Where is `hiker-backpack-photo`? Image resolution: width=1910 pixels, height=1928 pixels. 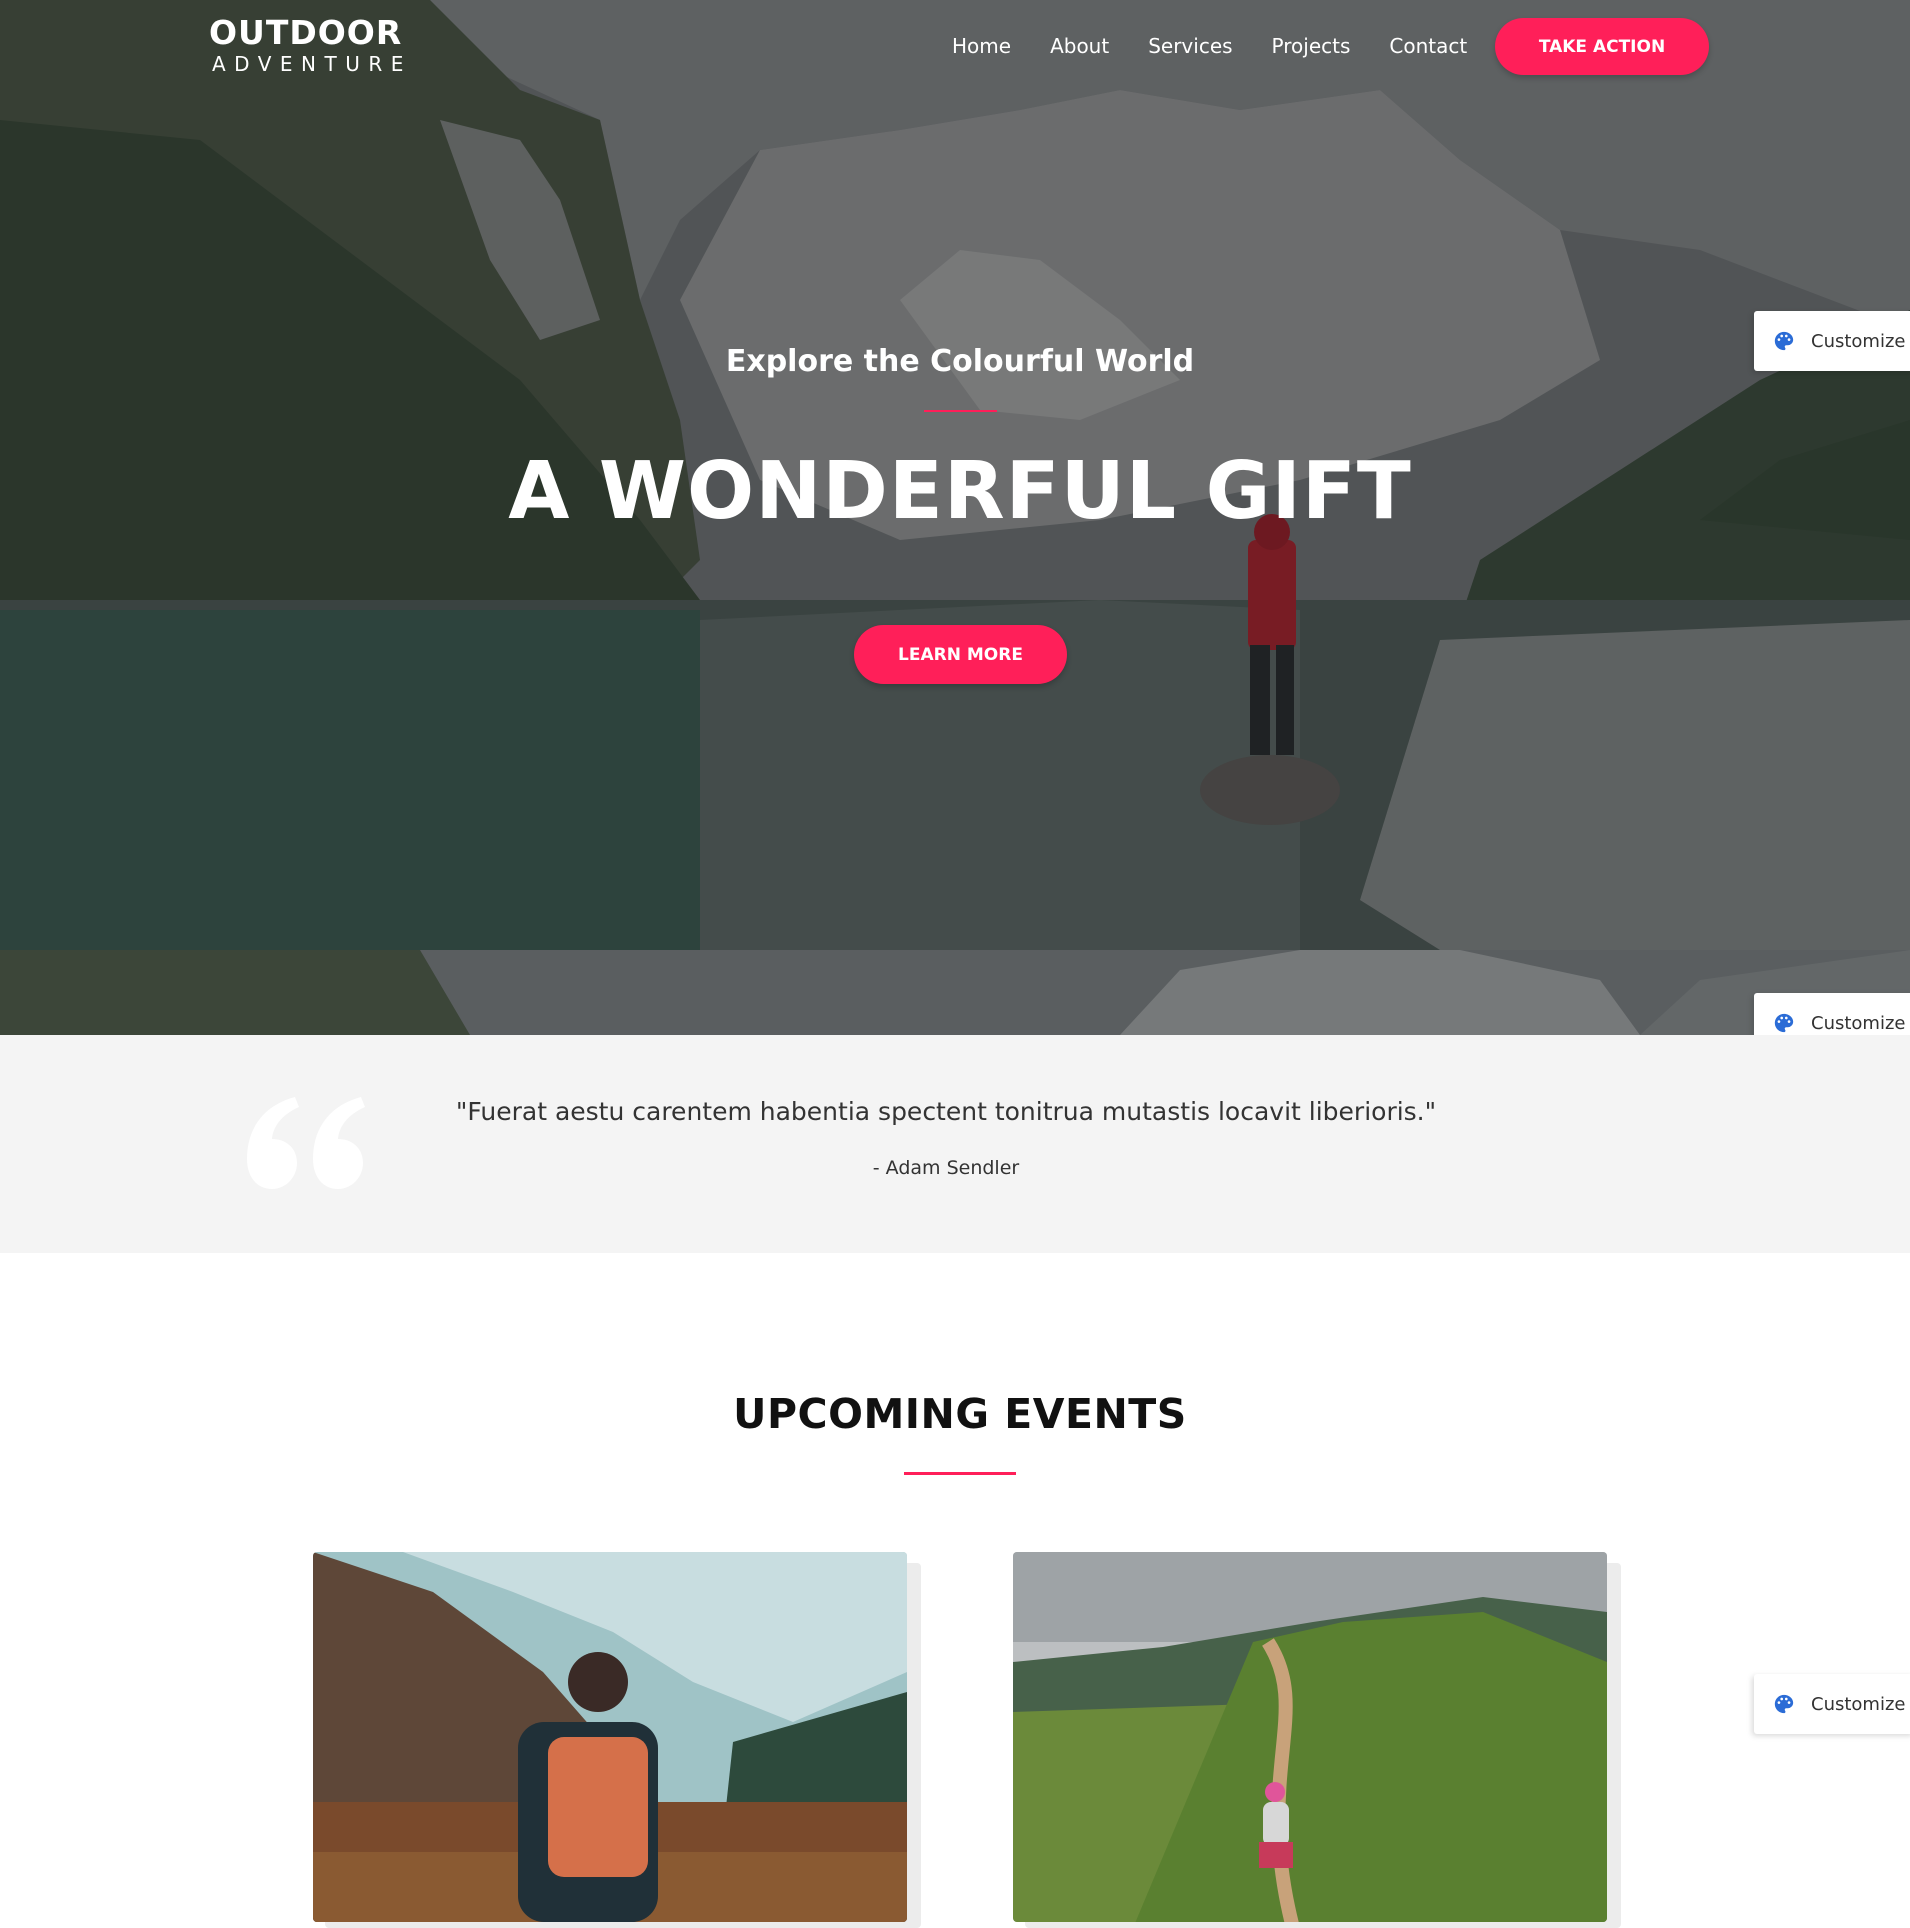 hiker-backpack-photo is located at coordinates (610, 1737).